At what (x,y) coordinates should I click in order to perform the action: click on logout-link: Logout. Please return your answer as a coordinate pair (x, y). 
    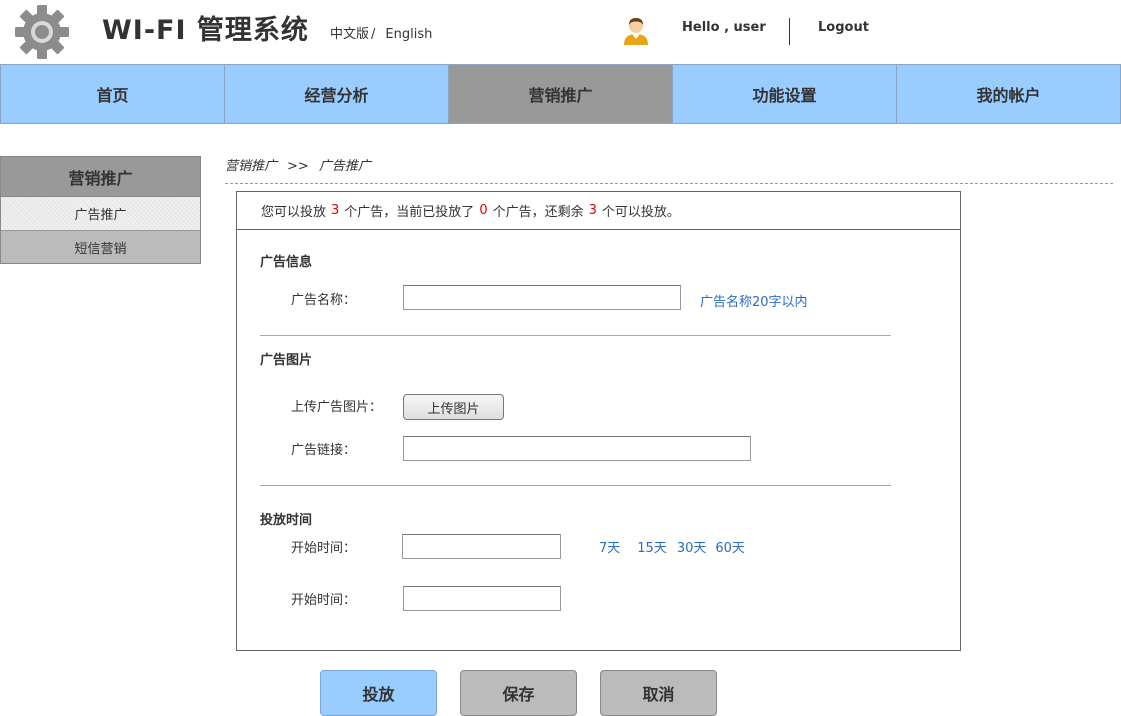
    Looking at the image, I should click on (843, 27).